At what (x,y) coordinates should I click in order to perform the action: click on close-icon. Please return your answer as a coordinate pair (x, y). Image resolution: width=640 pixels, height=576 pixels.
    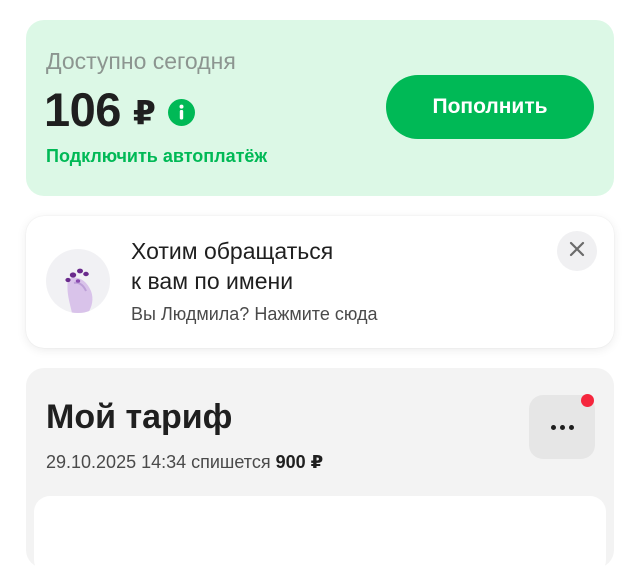
    Looking at the image, I should click on (577, 251).